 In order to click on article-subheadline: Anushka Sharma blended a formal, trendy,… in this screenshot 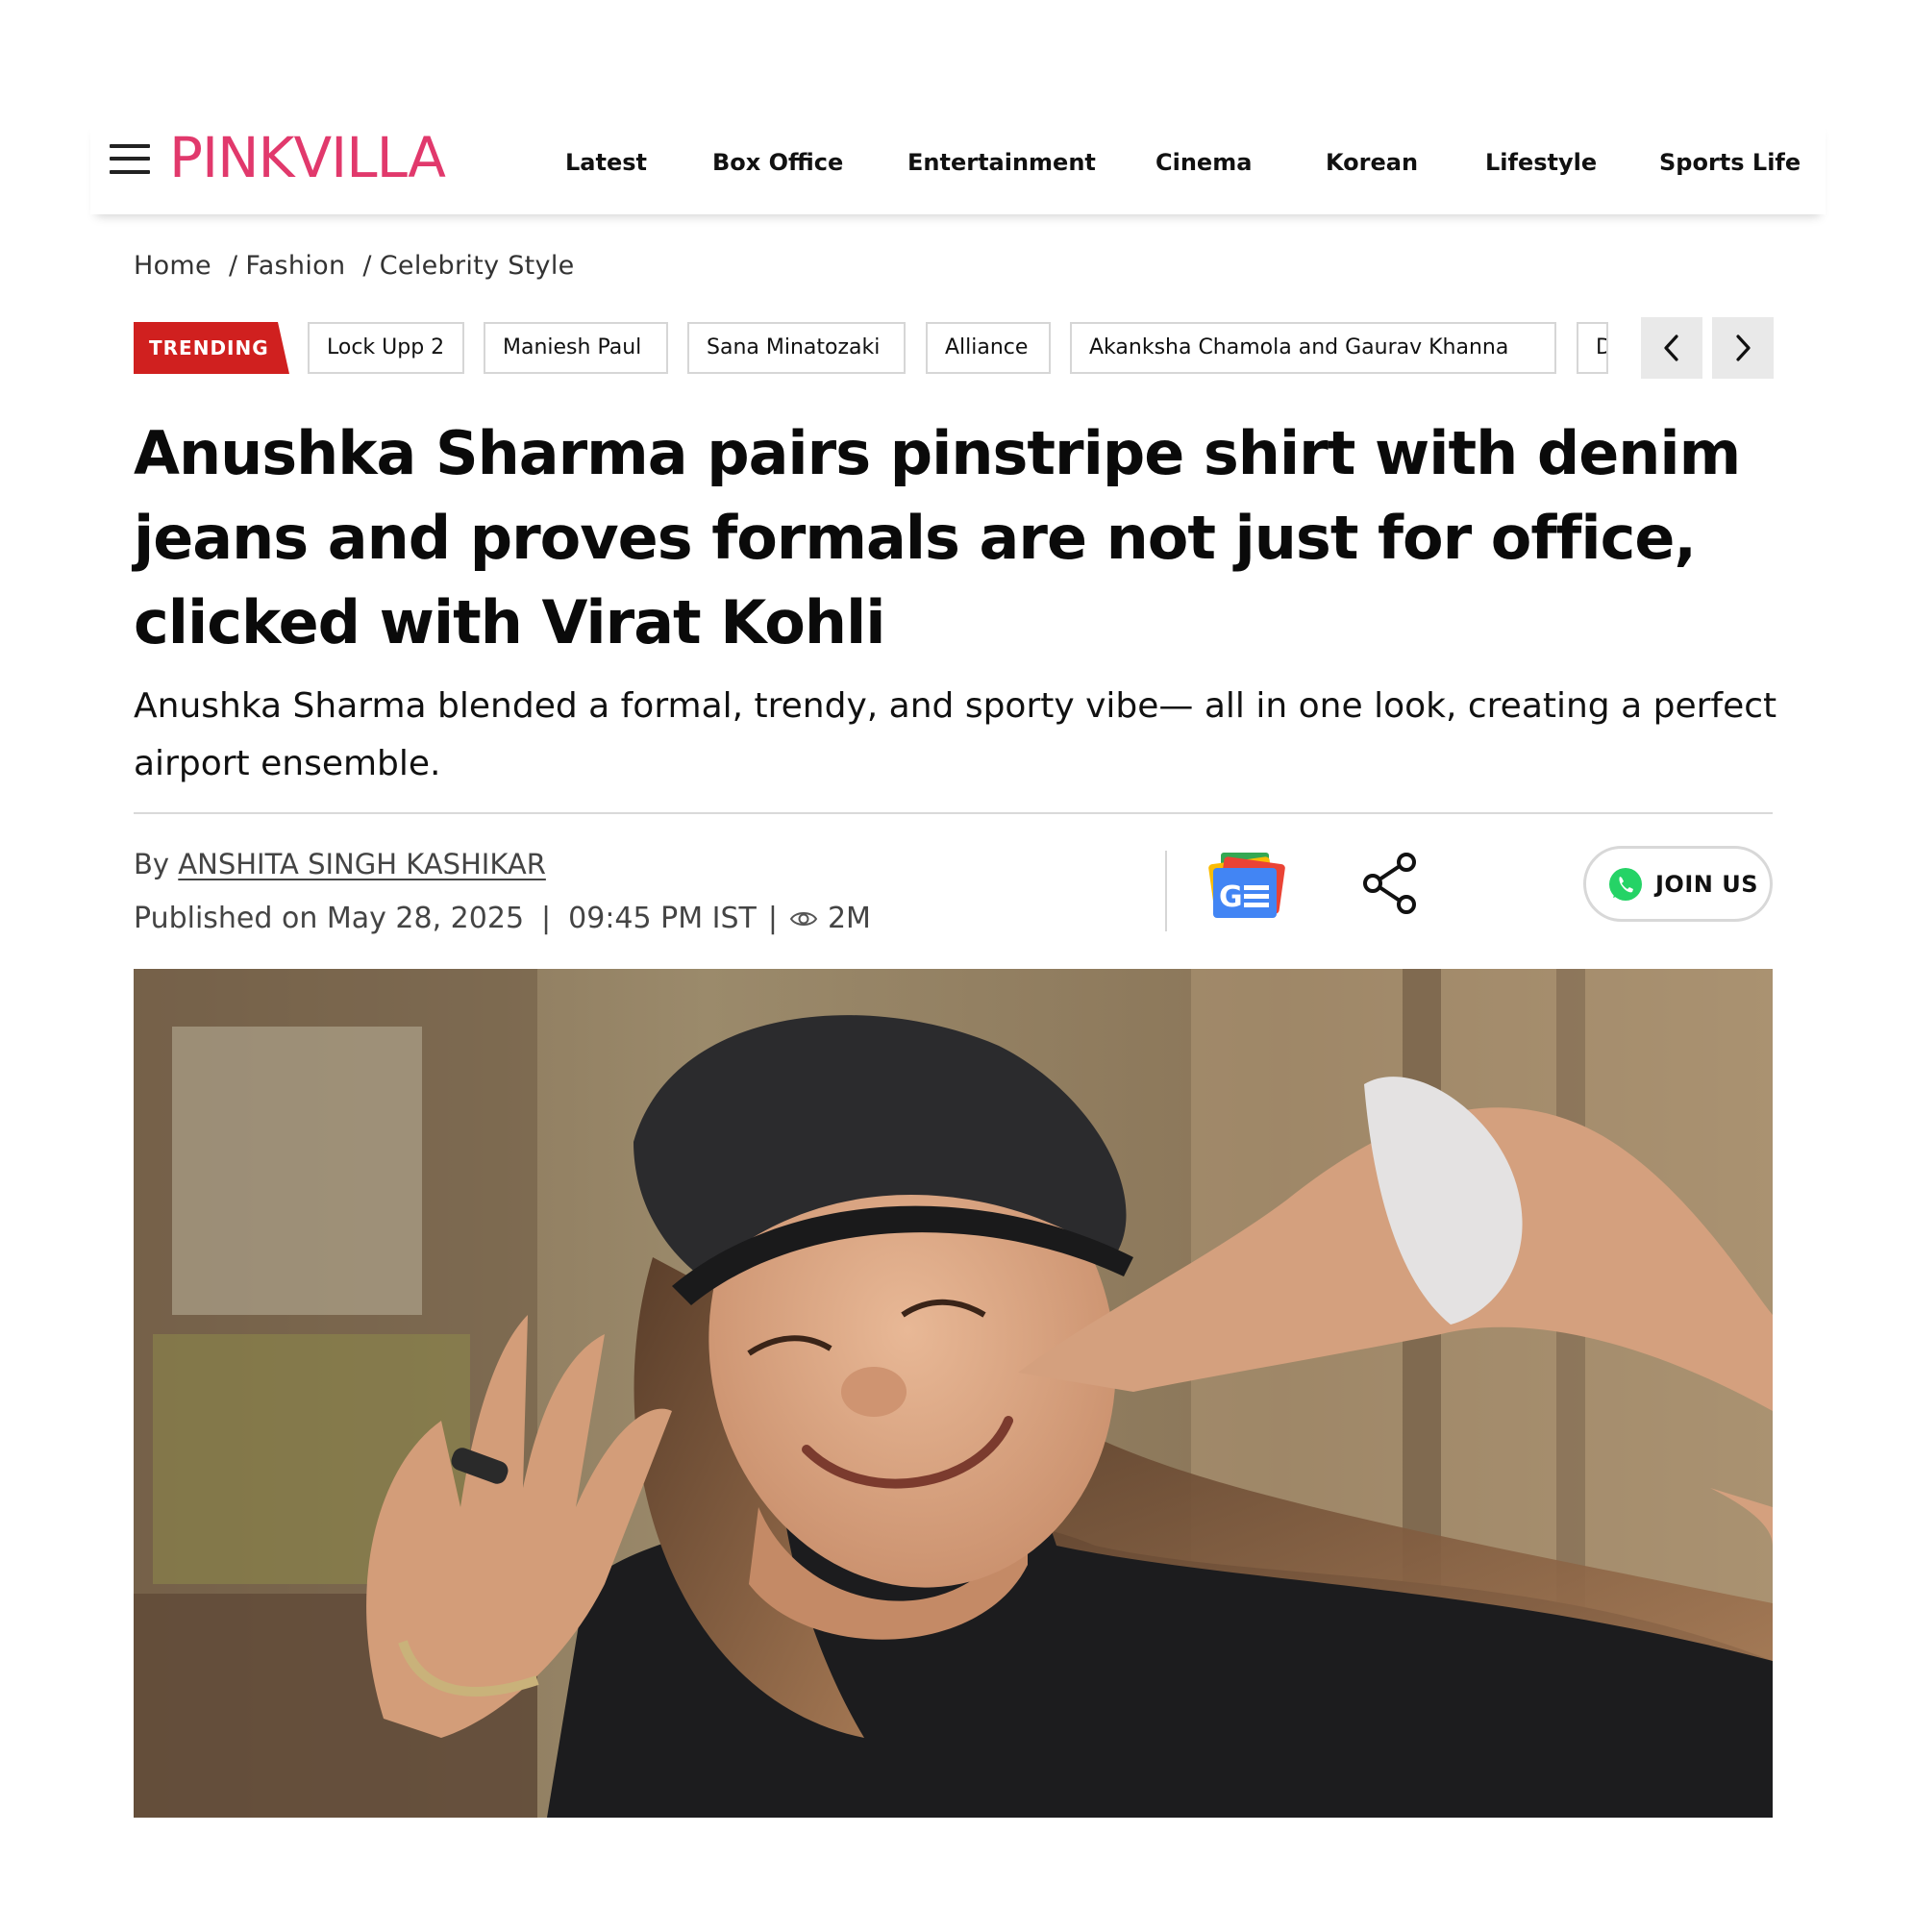, I will do `click(955, 735)`.